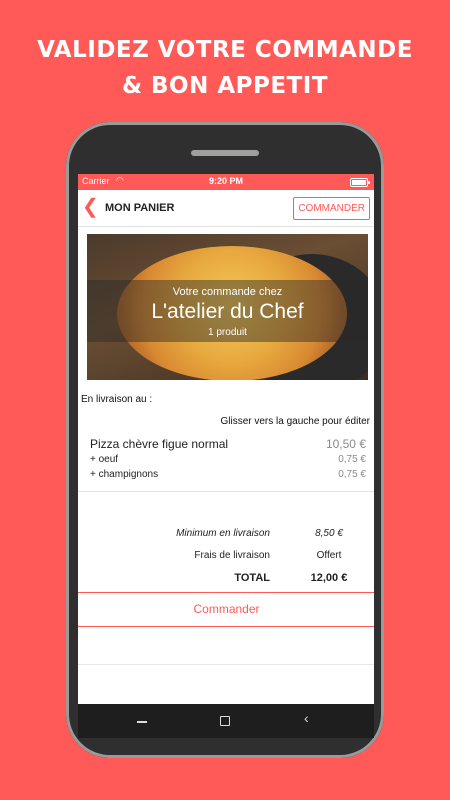 This screenshot has width=450, height=800. I want to click on option-name: + oeuf, so click(104, 459).